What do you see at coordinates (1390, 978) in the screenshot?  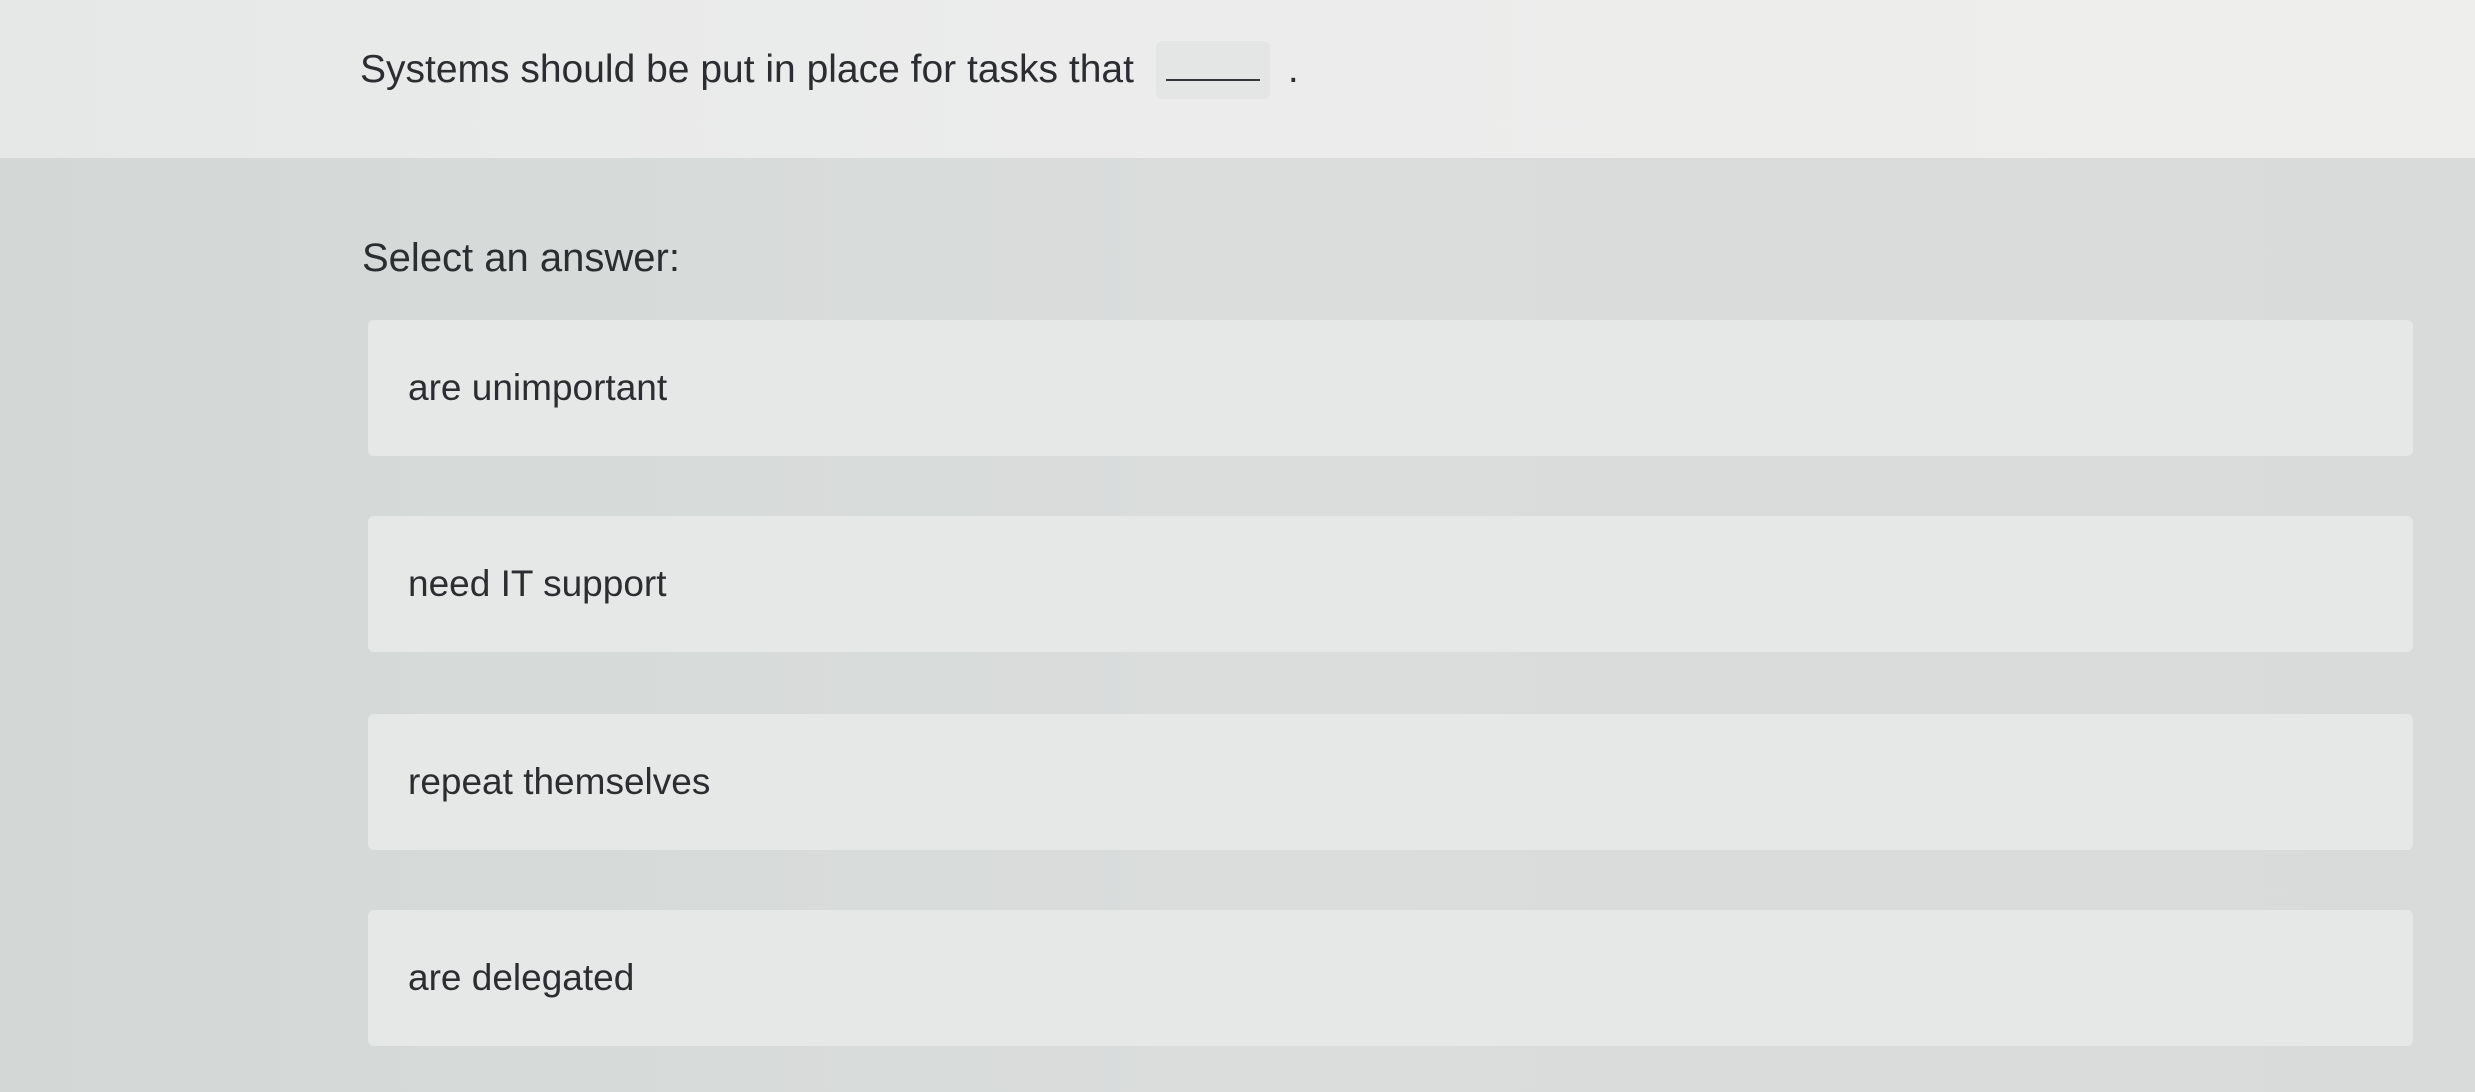 I see `answer-option-are-delegated: are delegated` at bounding box center [1390, 978].